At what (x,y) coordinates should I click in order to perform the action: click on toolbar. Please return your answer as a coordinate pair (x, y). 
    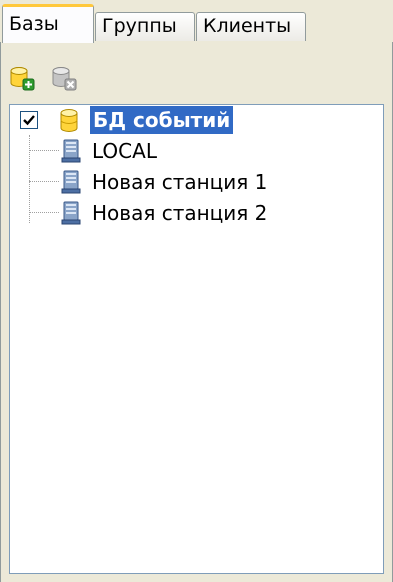
    Looking at the image, I should click on (43, 78).